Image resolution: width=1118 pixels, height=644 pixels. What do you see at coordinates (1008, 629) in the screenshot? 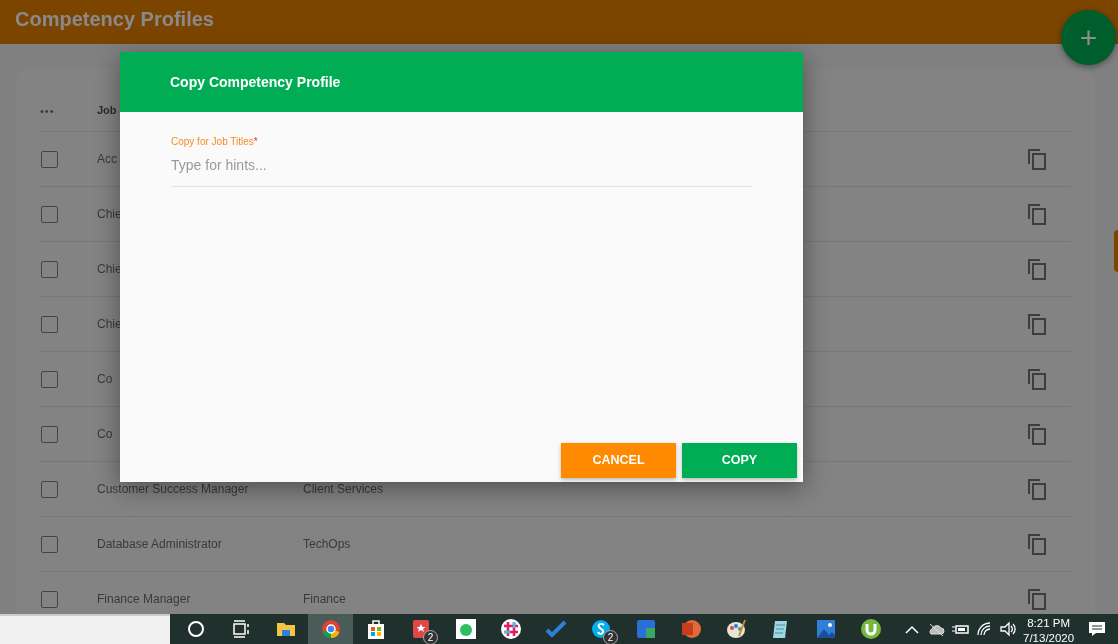
I see `volume-icon` at bounding box center [1008, 629].